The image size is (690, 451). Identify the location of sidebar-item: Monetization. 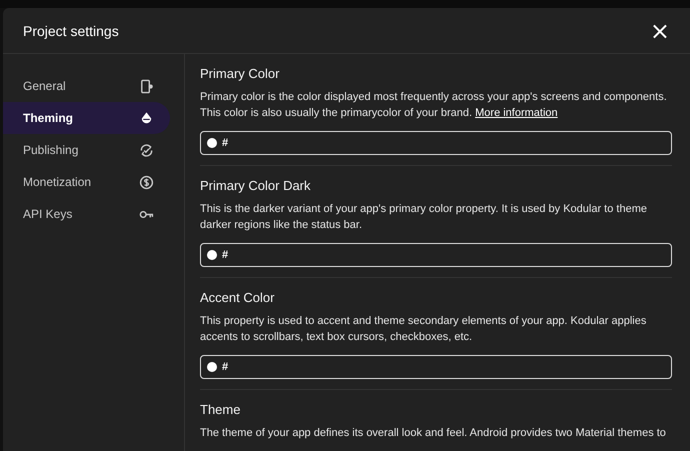
(86, 182).